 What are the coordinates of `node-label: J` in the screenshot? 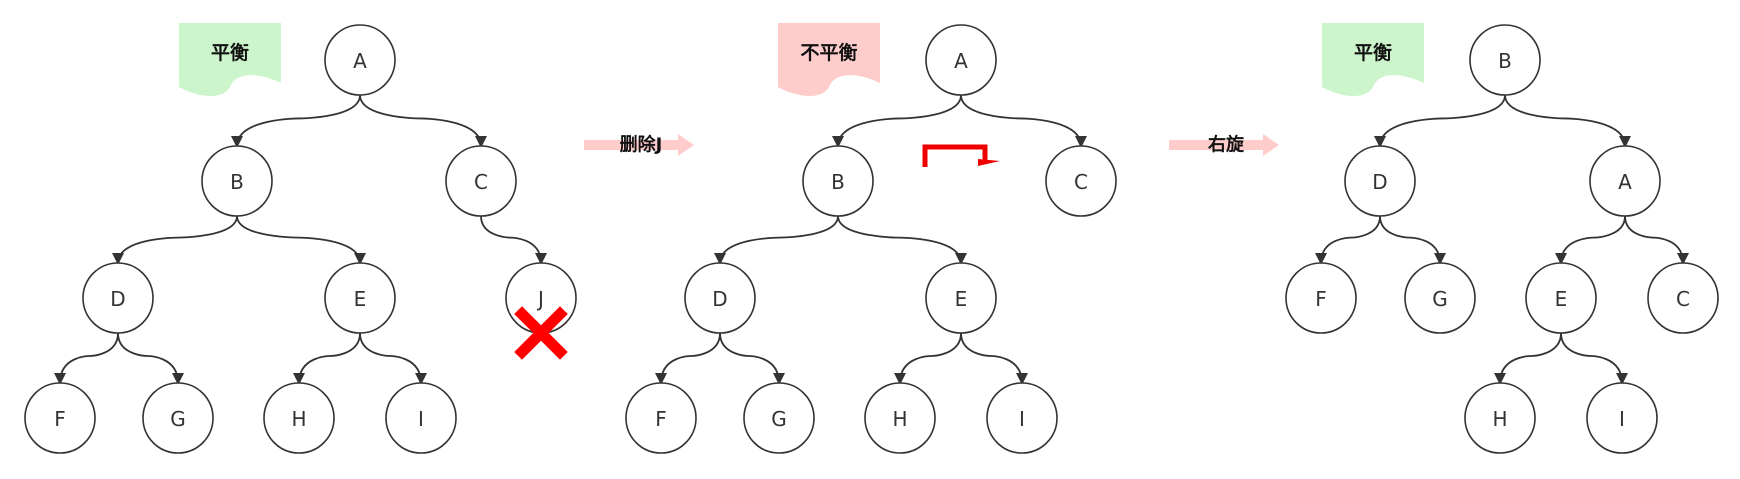 It's located at (540, 299).